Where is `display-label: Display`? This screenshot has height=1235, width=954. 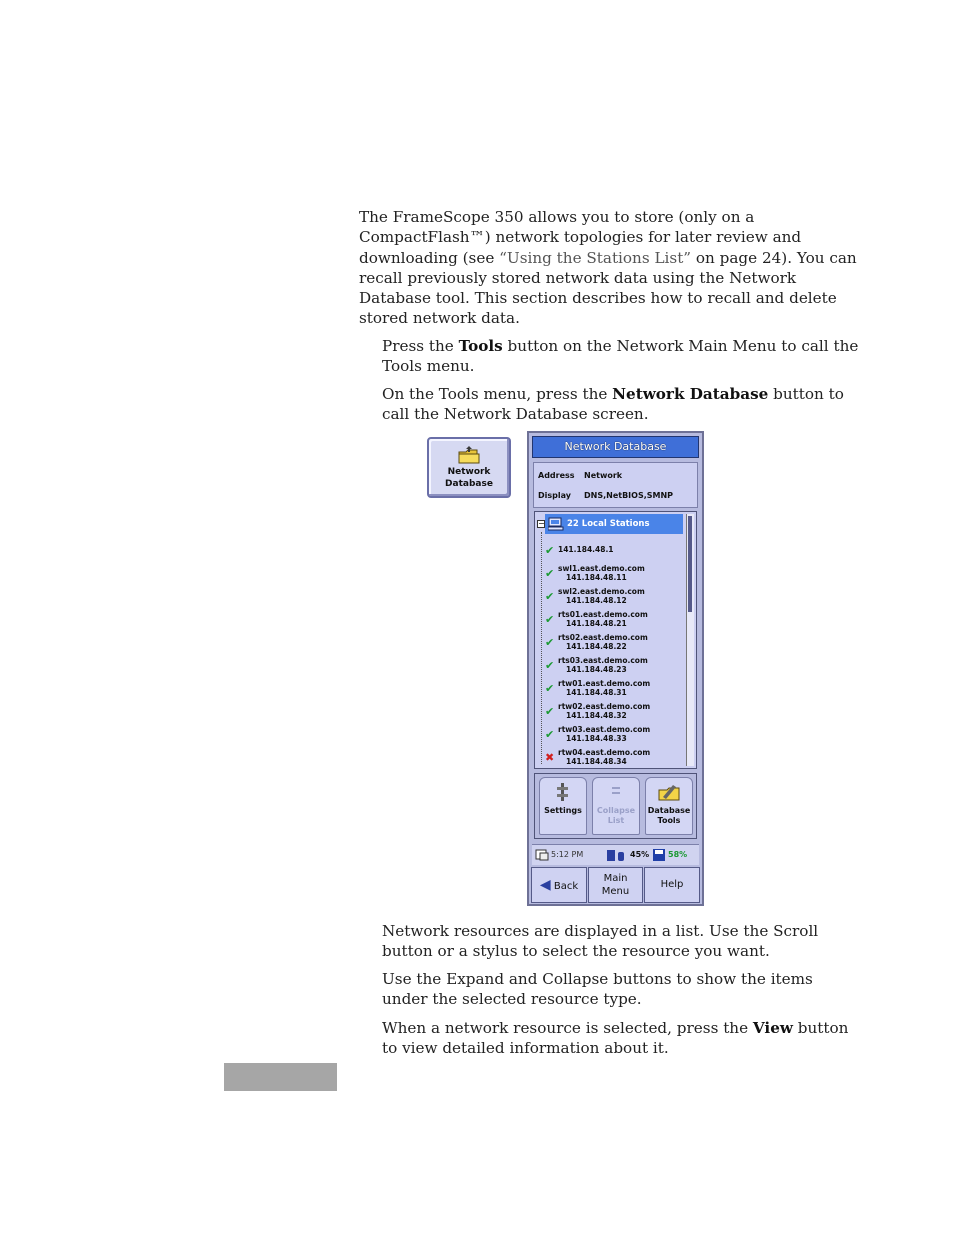
display-label: Display is located at coordinates (554, 495).